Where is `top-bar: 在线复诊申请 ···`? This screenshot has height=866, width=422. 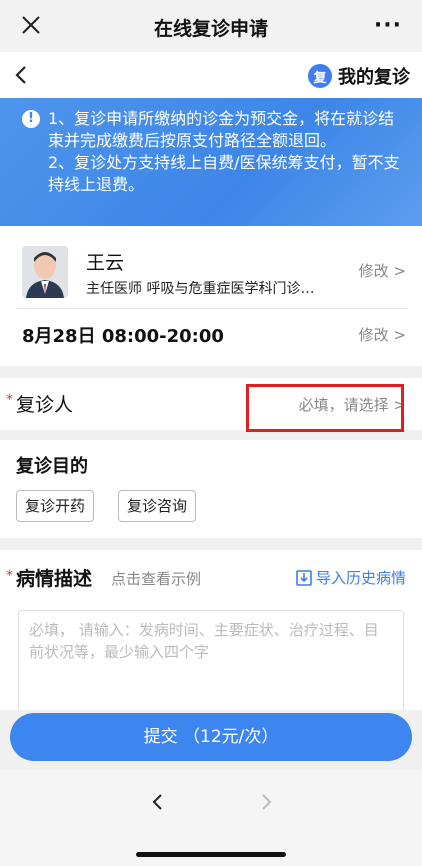
top-bar: 在线复诊申请 ··· is located at coordinates (211, 26).